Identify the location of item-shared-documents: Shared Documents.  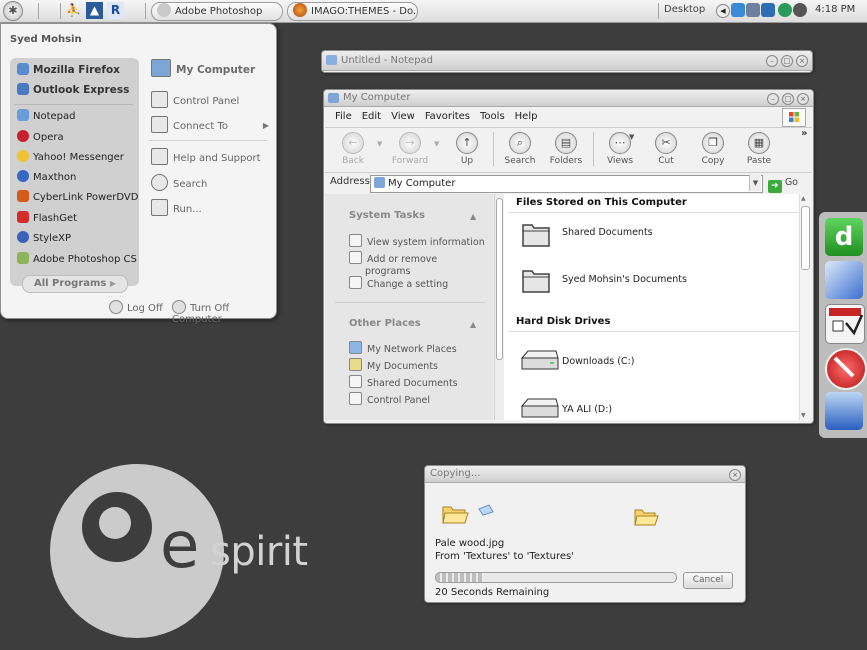
(607, 232).